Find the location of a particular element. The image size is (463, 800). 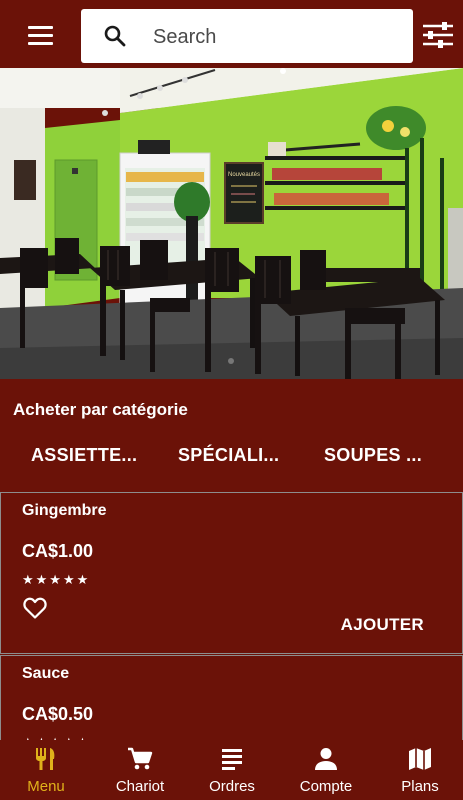

search-icon is located at coordinates (115, 36).